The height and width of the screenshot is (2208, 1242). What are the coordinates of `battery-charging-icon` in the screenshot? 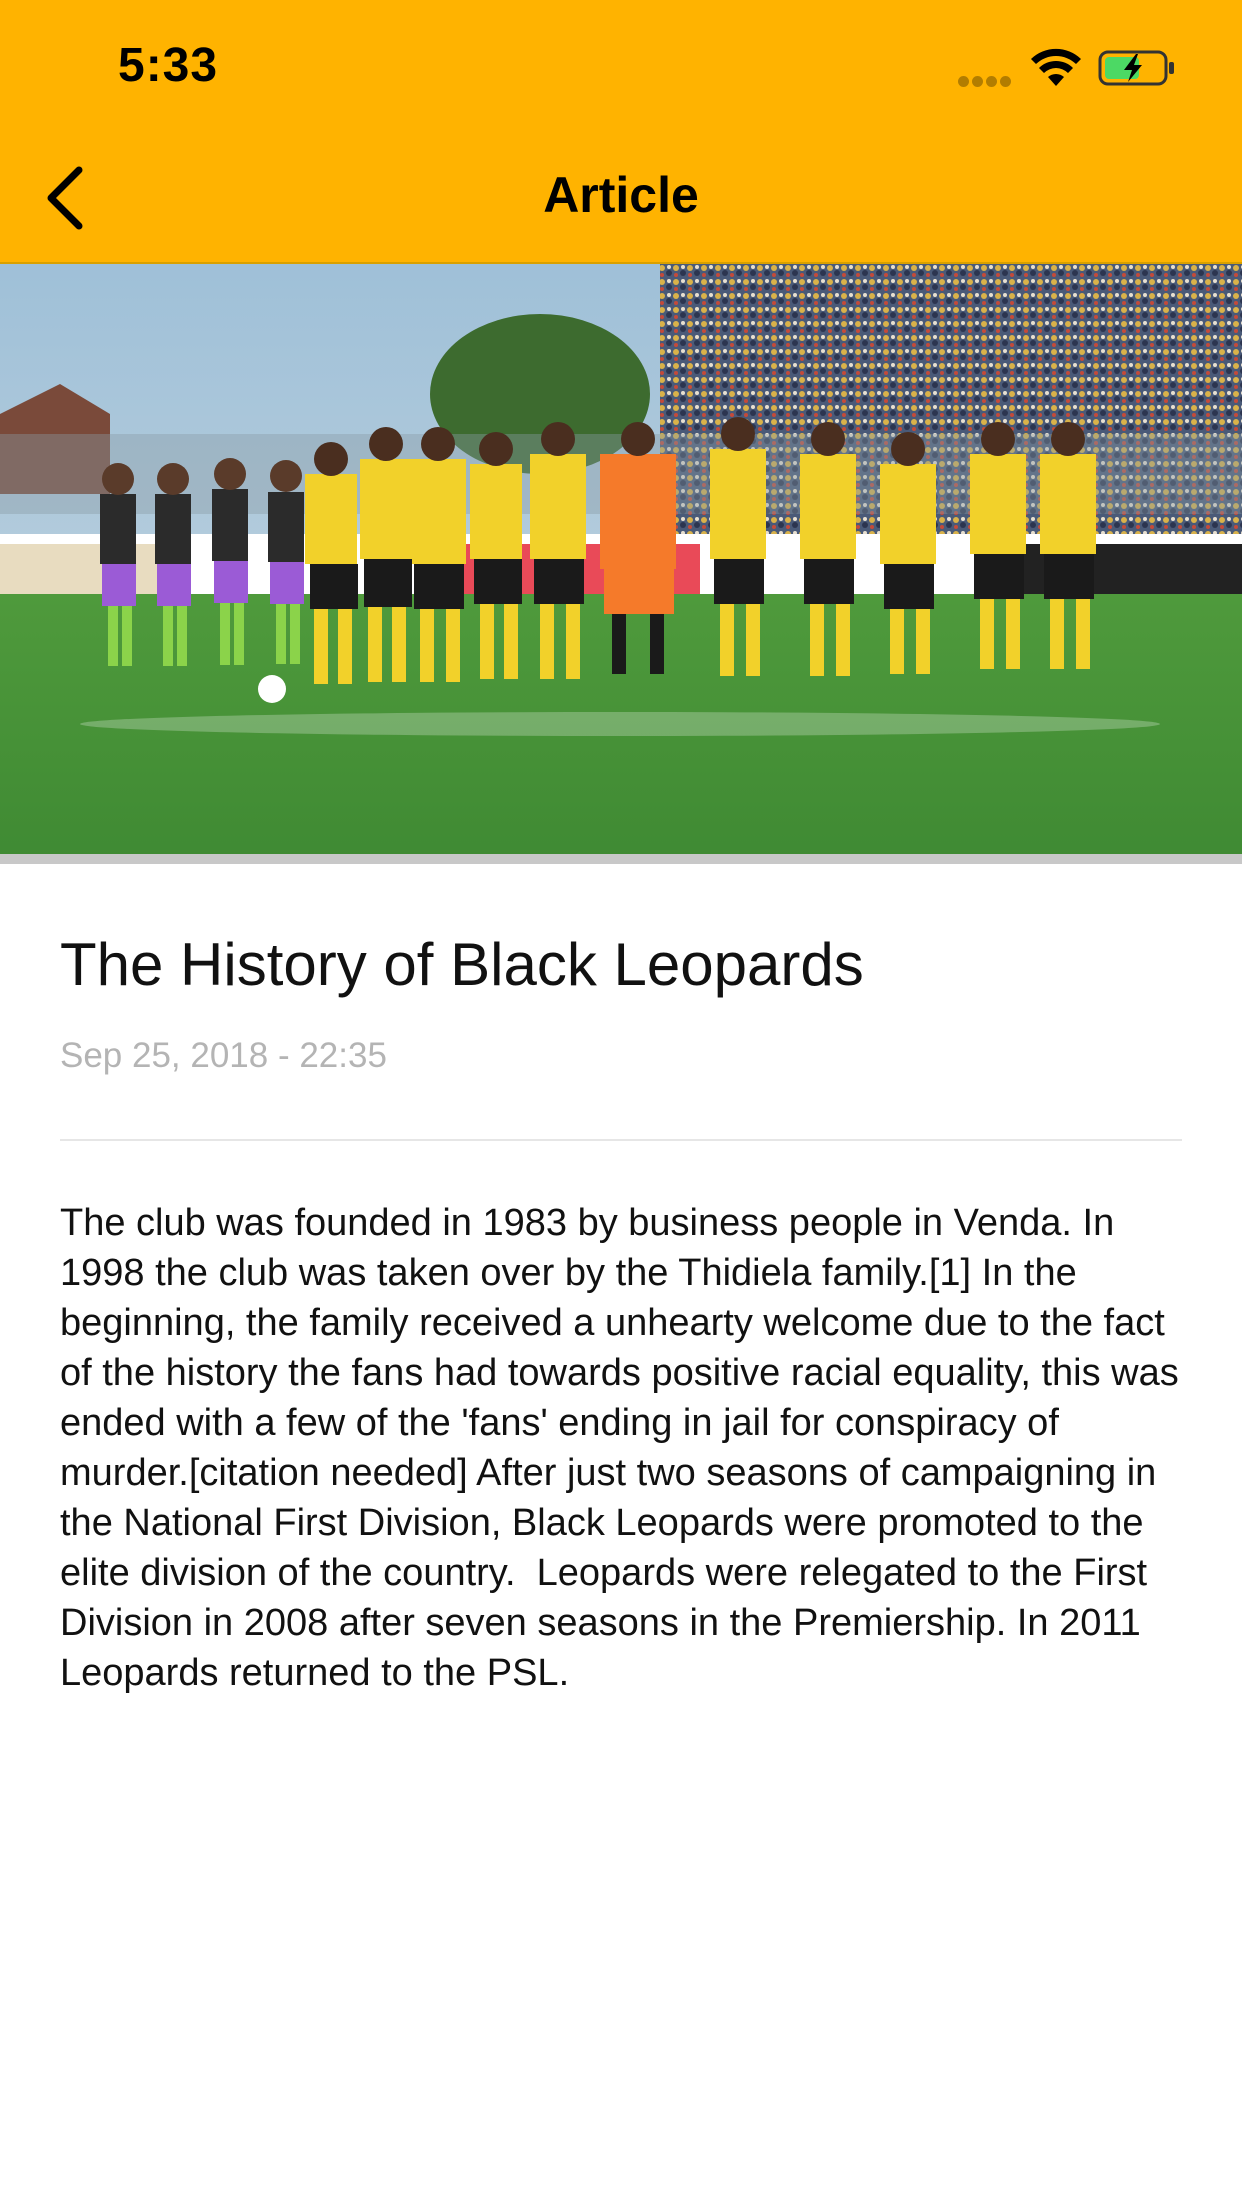 It's located at (1136, 68).